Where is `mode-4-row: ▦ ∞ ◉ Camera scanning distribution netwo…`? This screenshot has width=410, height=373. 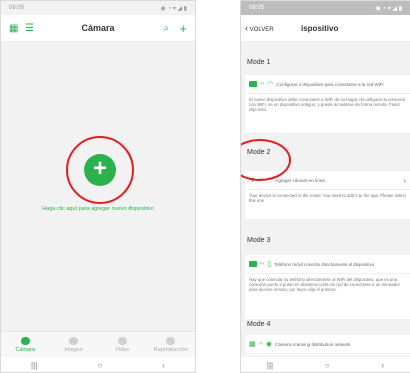
mode-4-row: ▦ ∞ ◉ Camera scanning distribution netwo… is located at coordinates (327, 344).